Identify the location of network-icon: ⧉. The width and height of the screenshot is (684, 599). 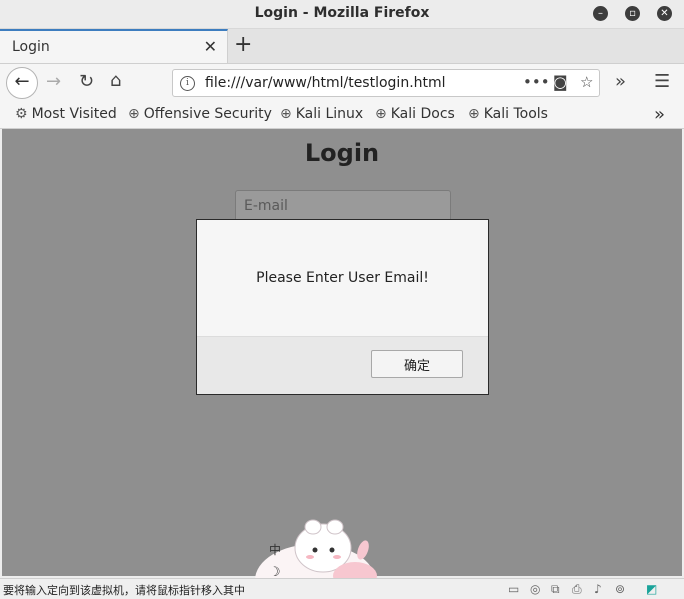
(555, 589).